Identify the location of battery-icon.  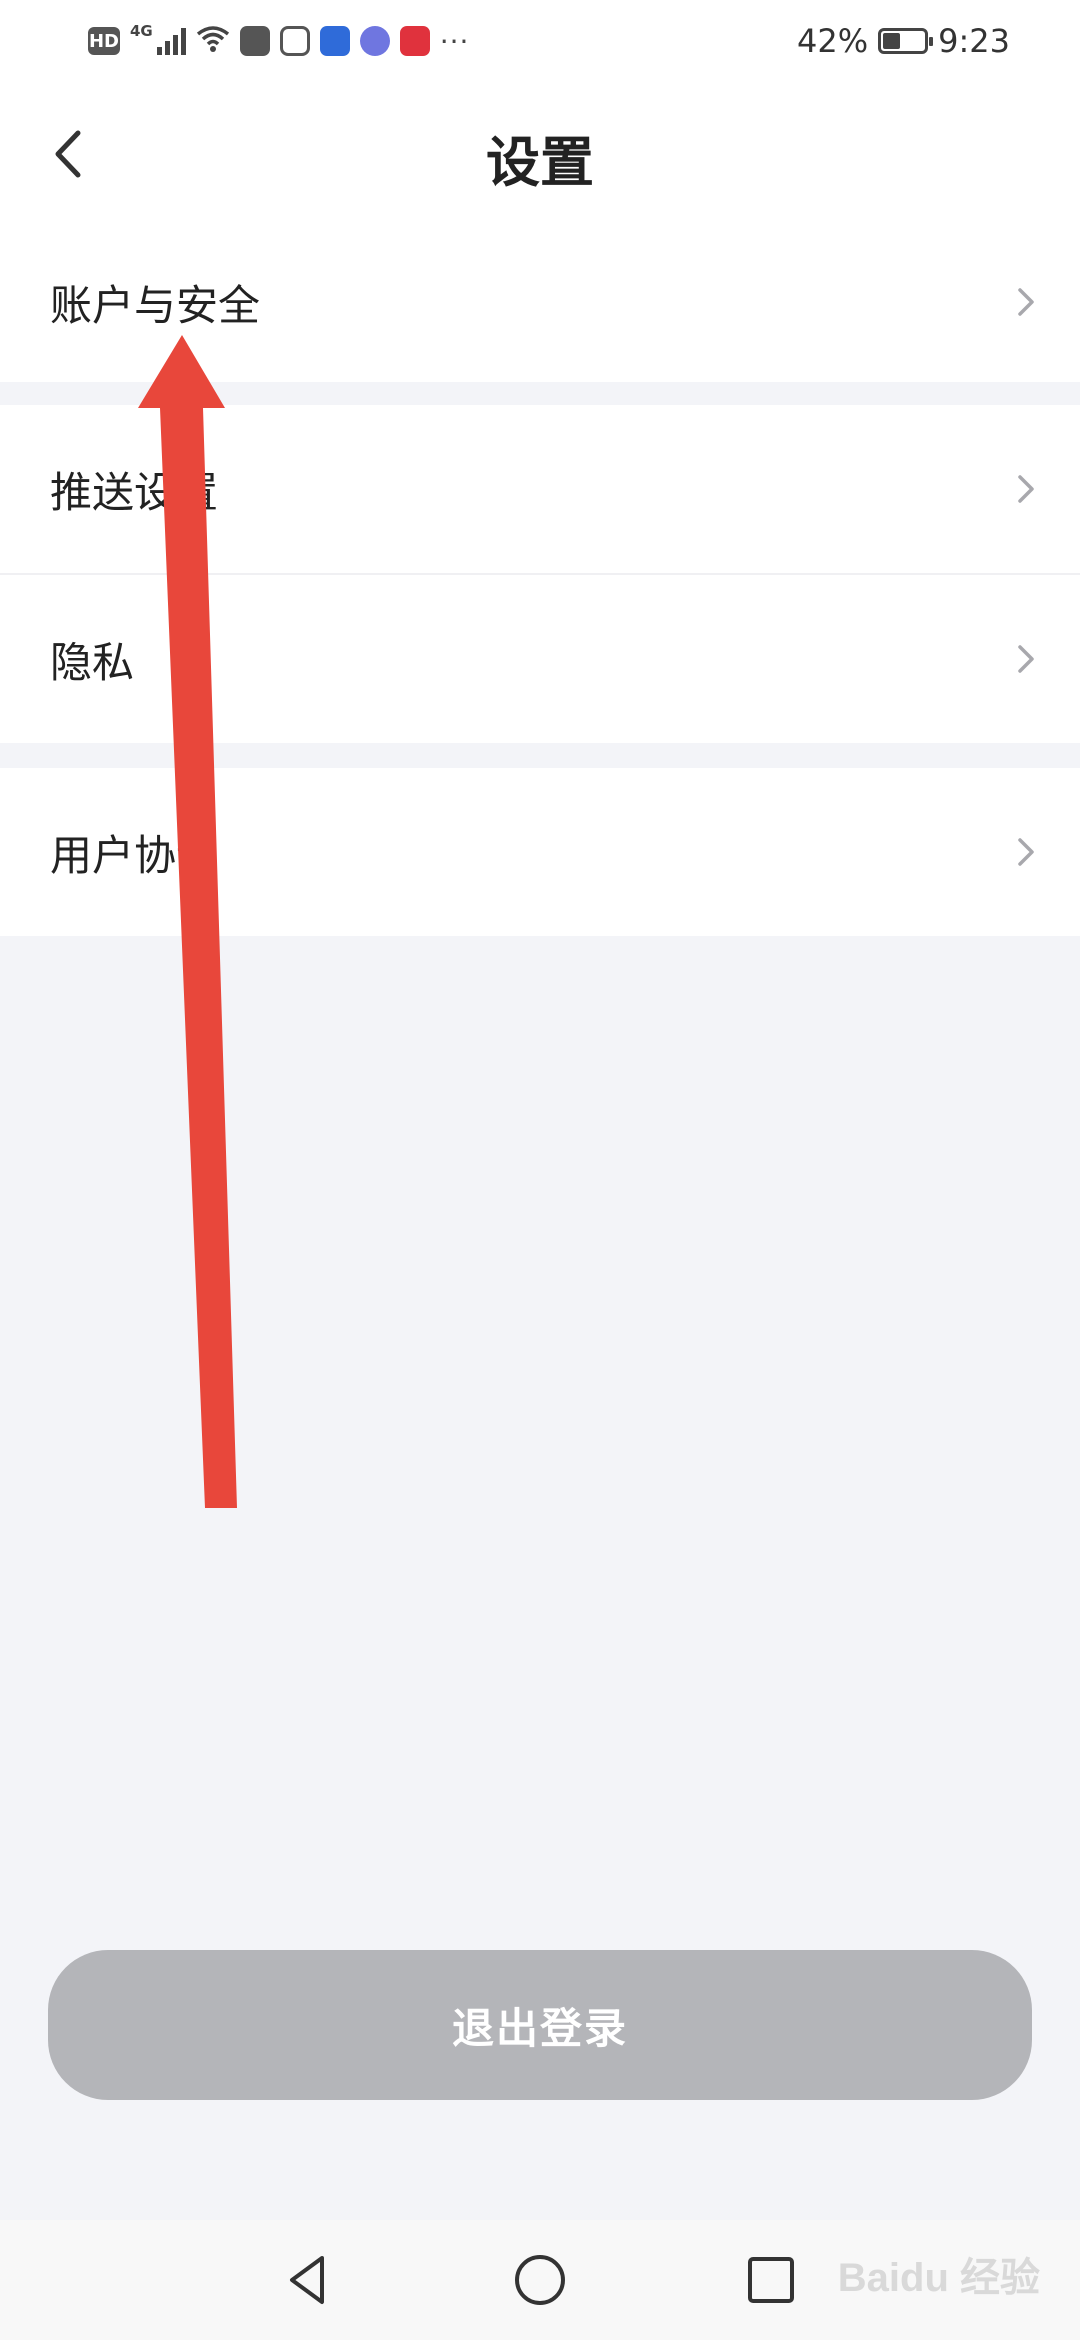
(906, 41).